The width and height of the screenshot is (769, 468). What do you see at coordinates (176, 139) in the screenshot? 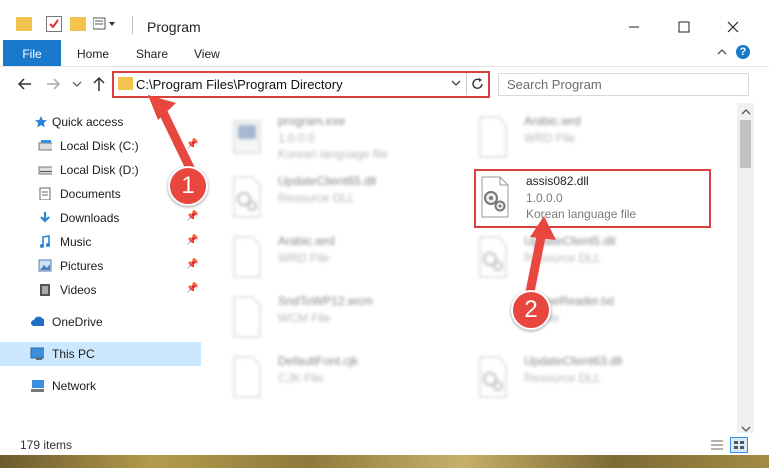
I see `arrow-one` at bounding box center [176, 139].